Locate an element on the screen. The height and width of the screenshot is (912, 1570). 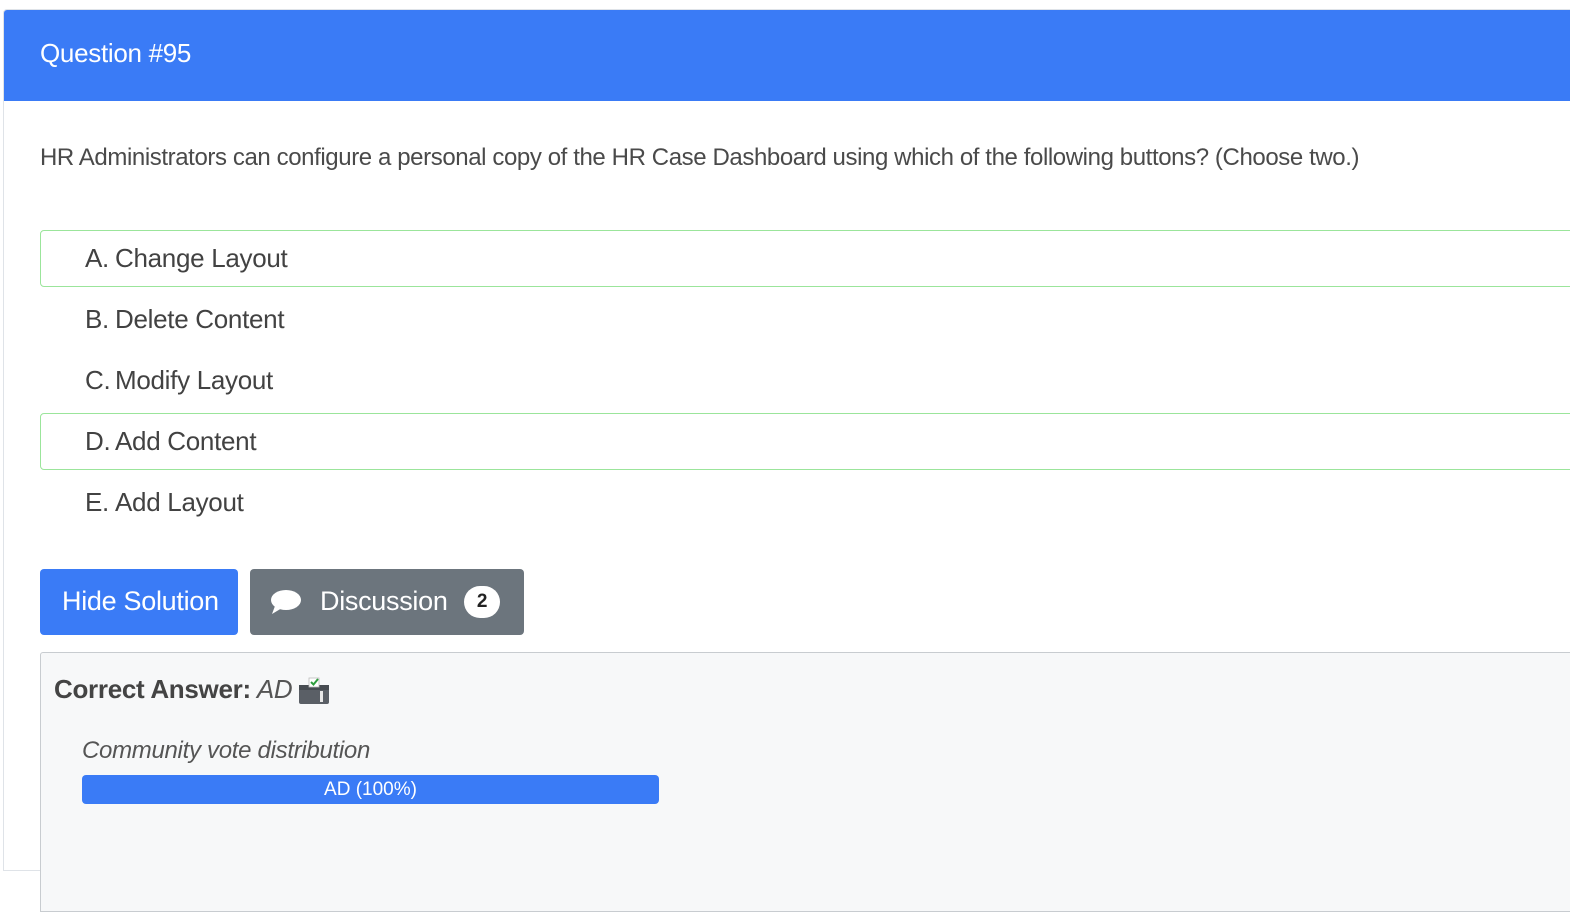
hide-solution-button: Hide Solution is located at coordinates (139, 602).